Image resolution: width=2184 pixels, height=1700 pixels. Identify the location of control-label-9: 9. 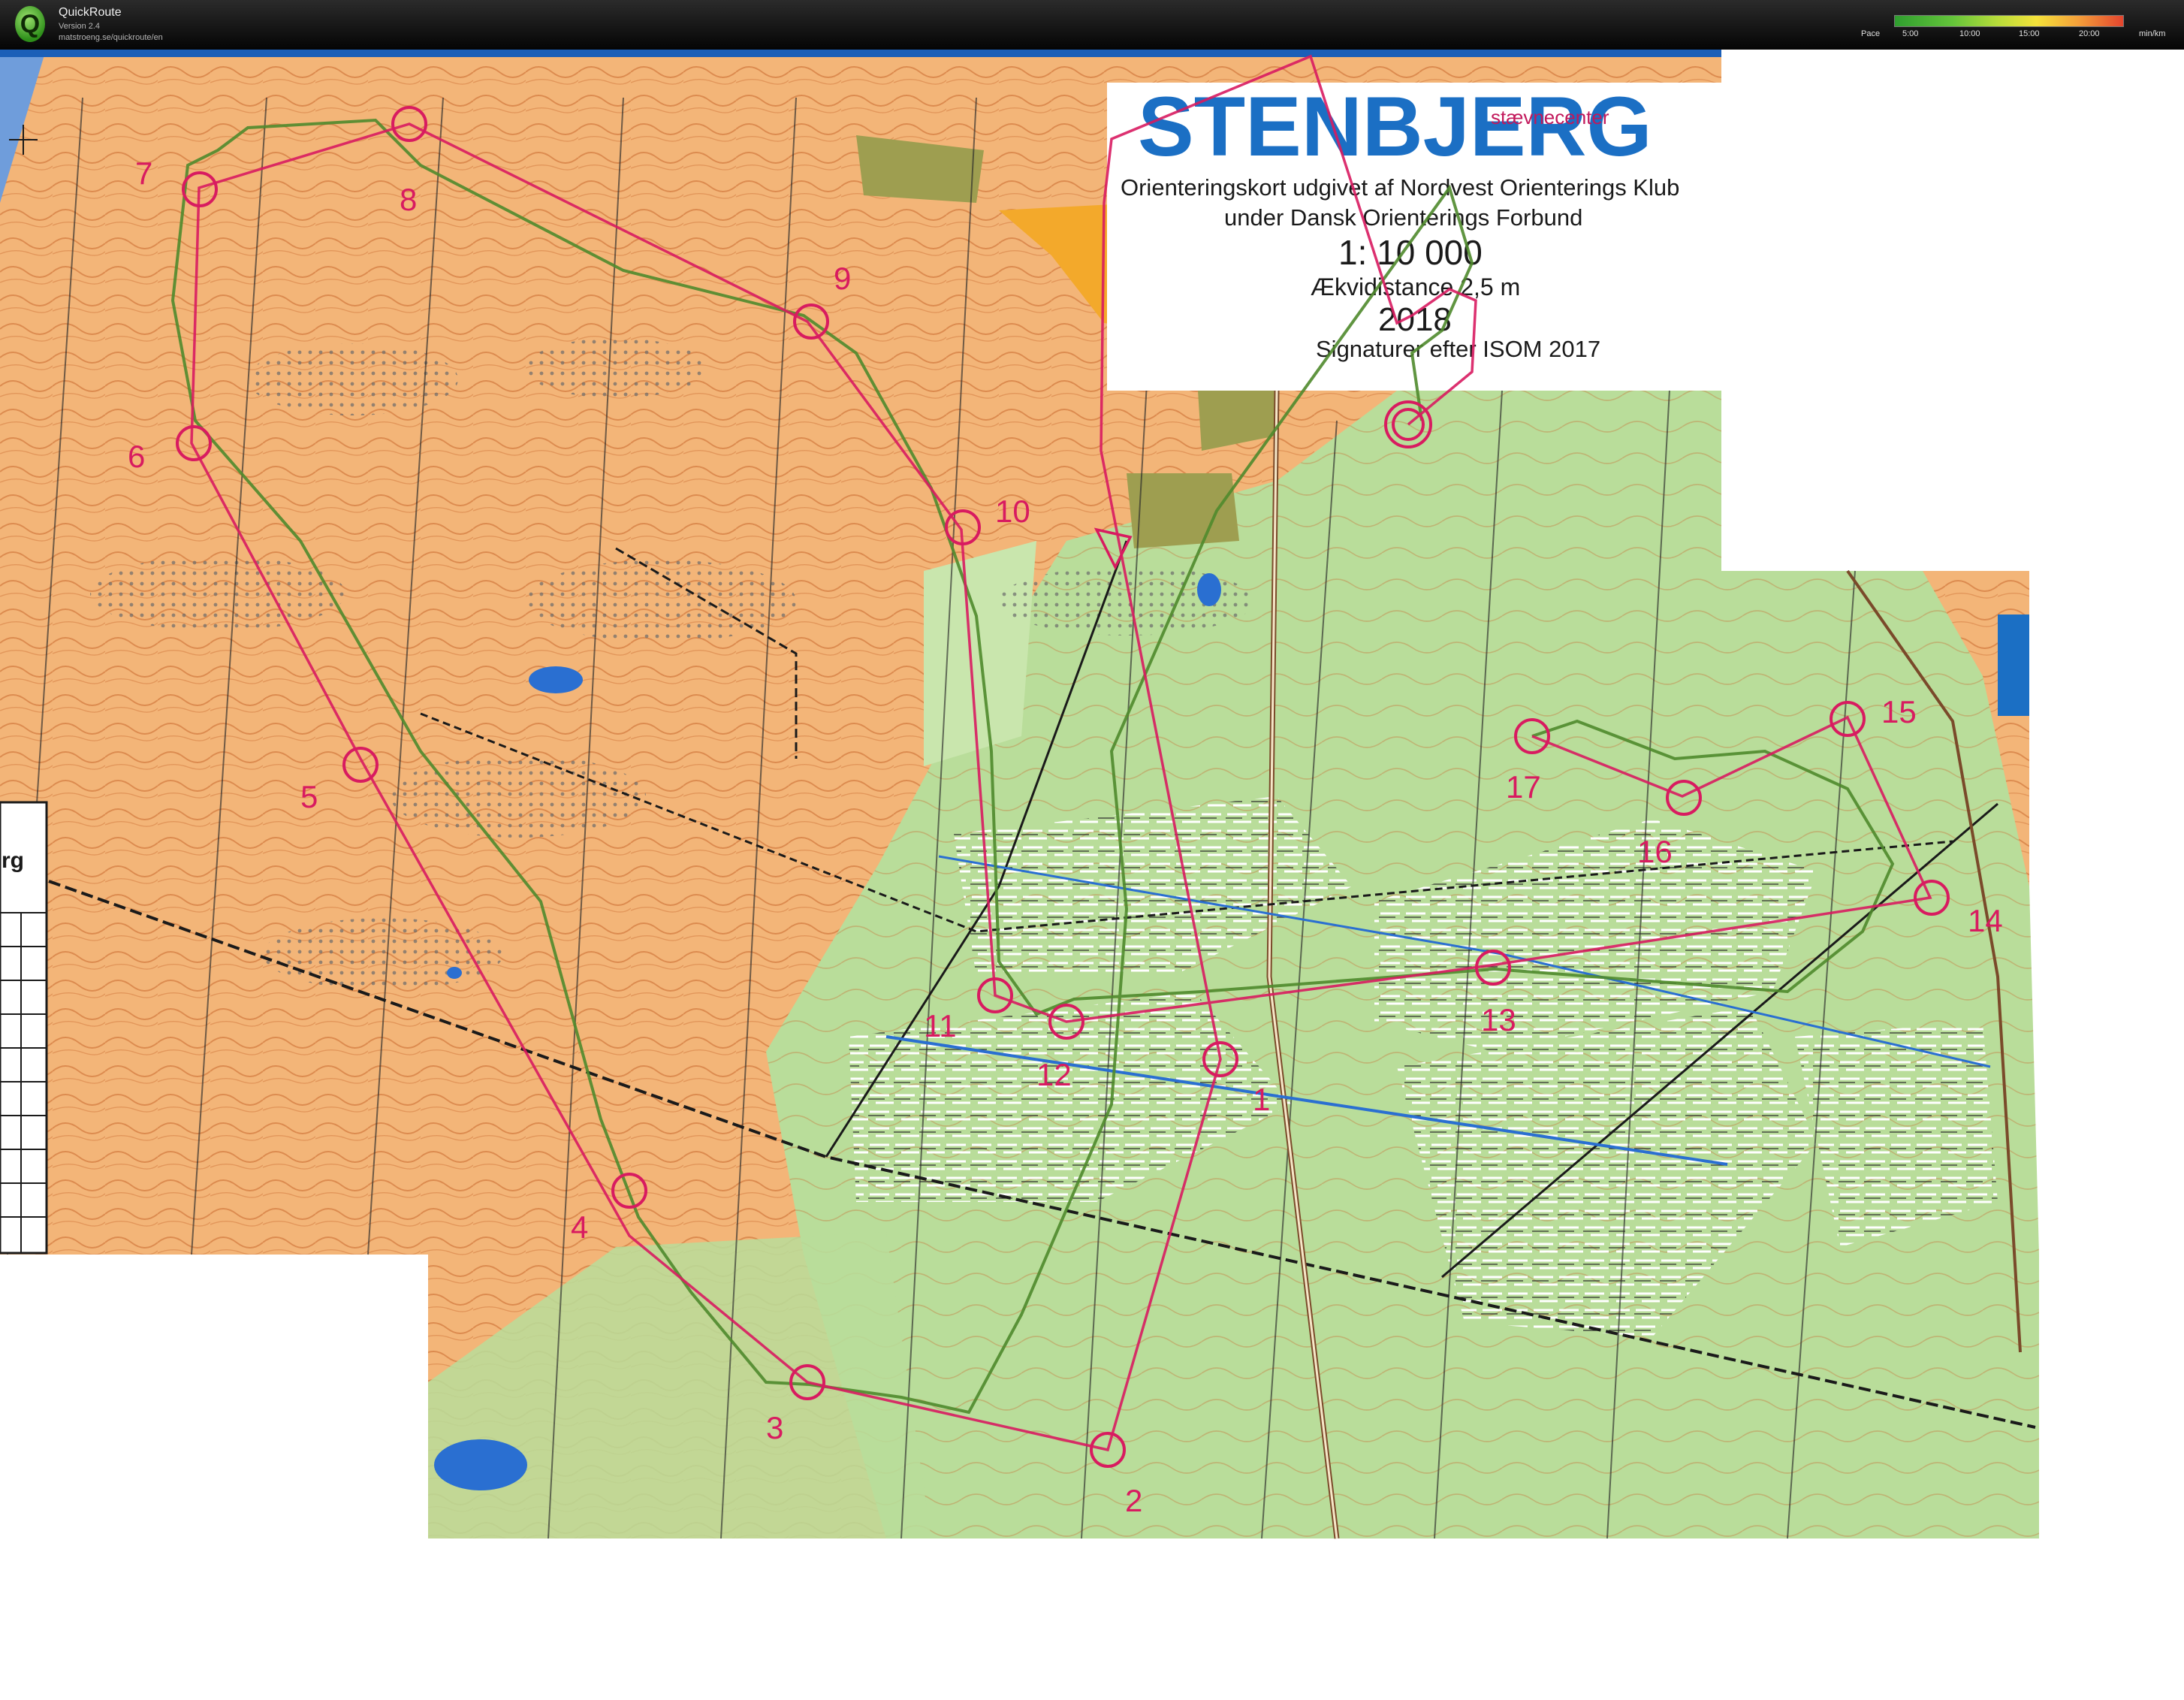
(842, 278).